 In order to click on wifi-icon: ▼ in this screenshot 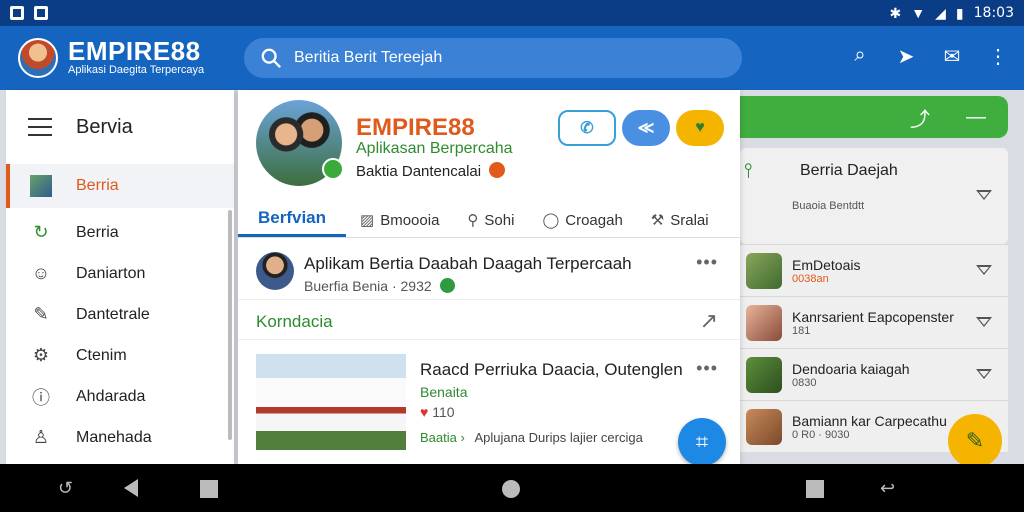, I will do `click(918, 13)`.